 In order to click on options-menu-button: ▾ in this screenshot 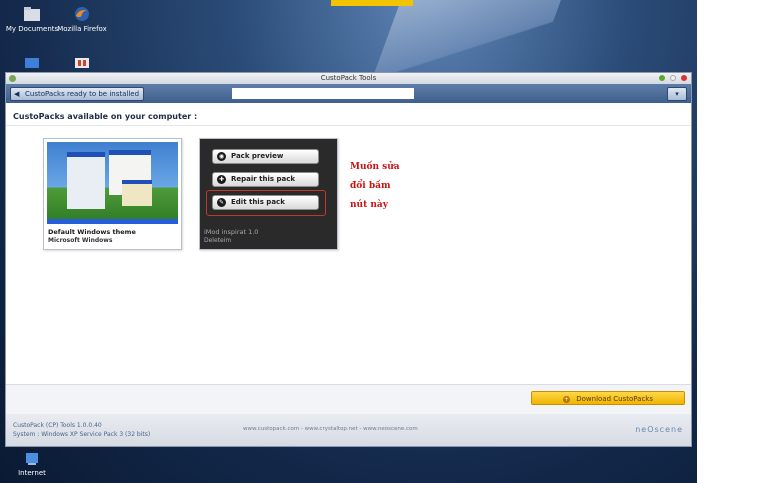, I will do `click(677, 94)`.